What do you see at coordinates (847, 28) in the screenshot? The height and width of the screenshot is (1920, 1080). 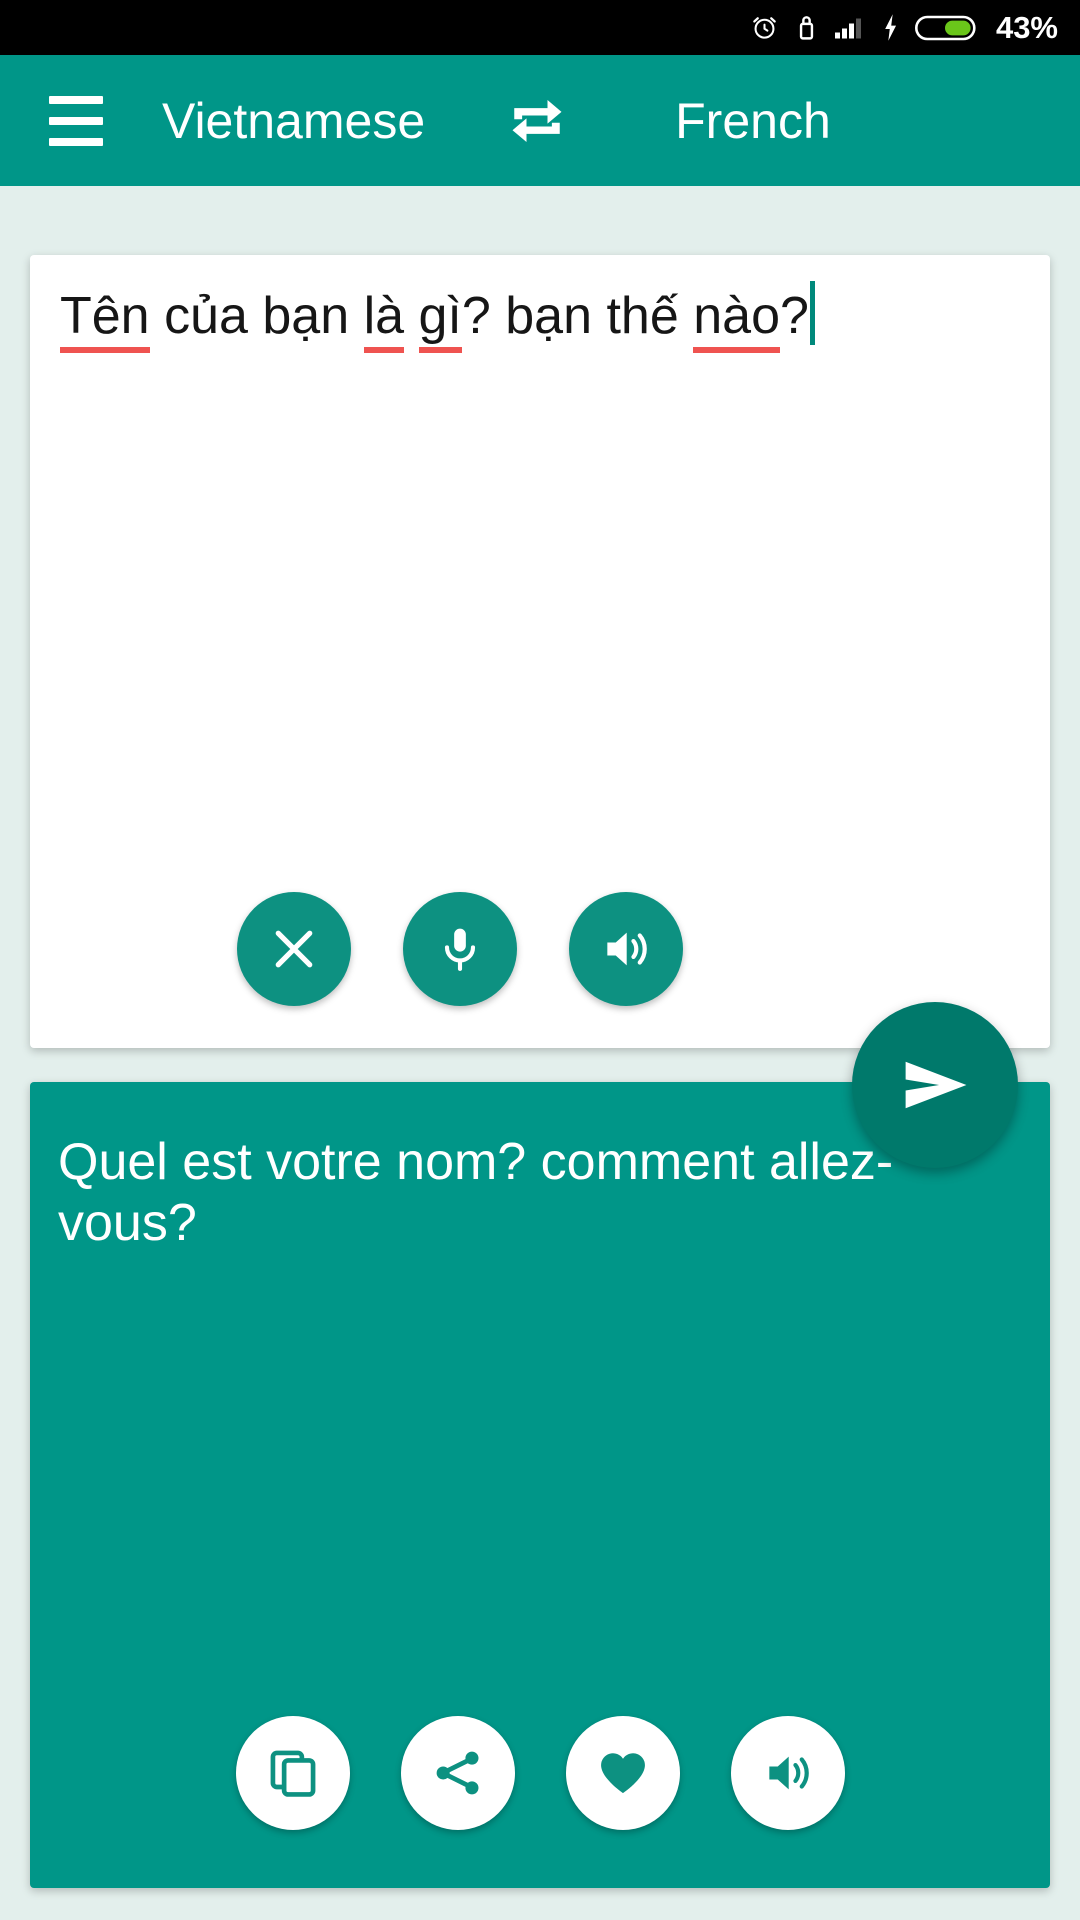 I see `signal-icon` at bounding box center [847, 28].